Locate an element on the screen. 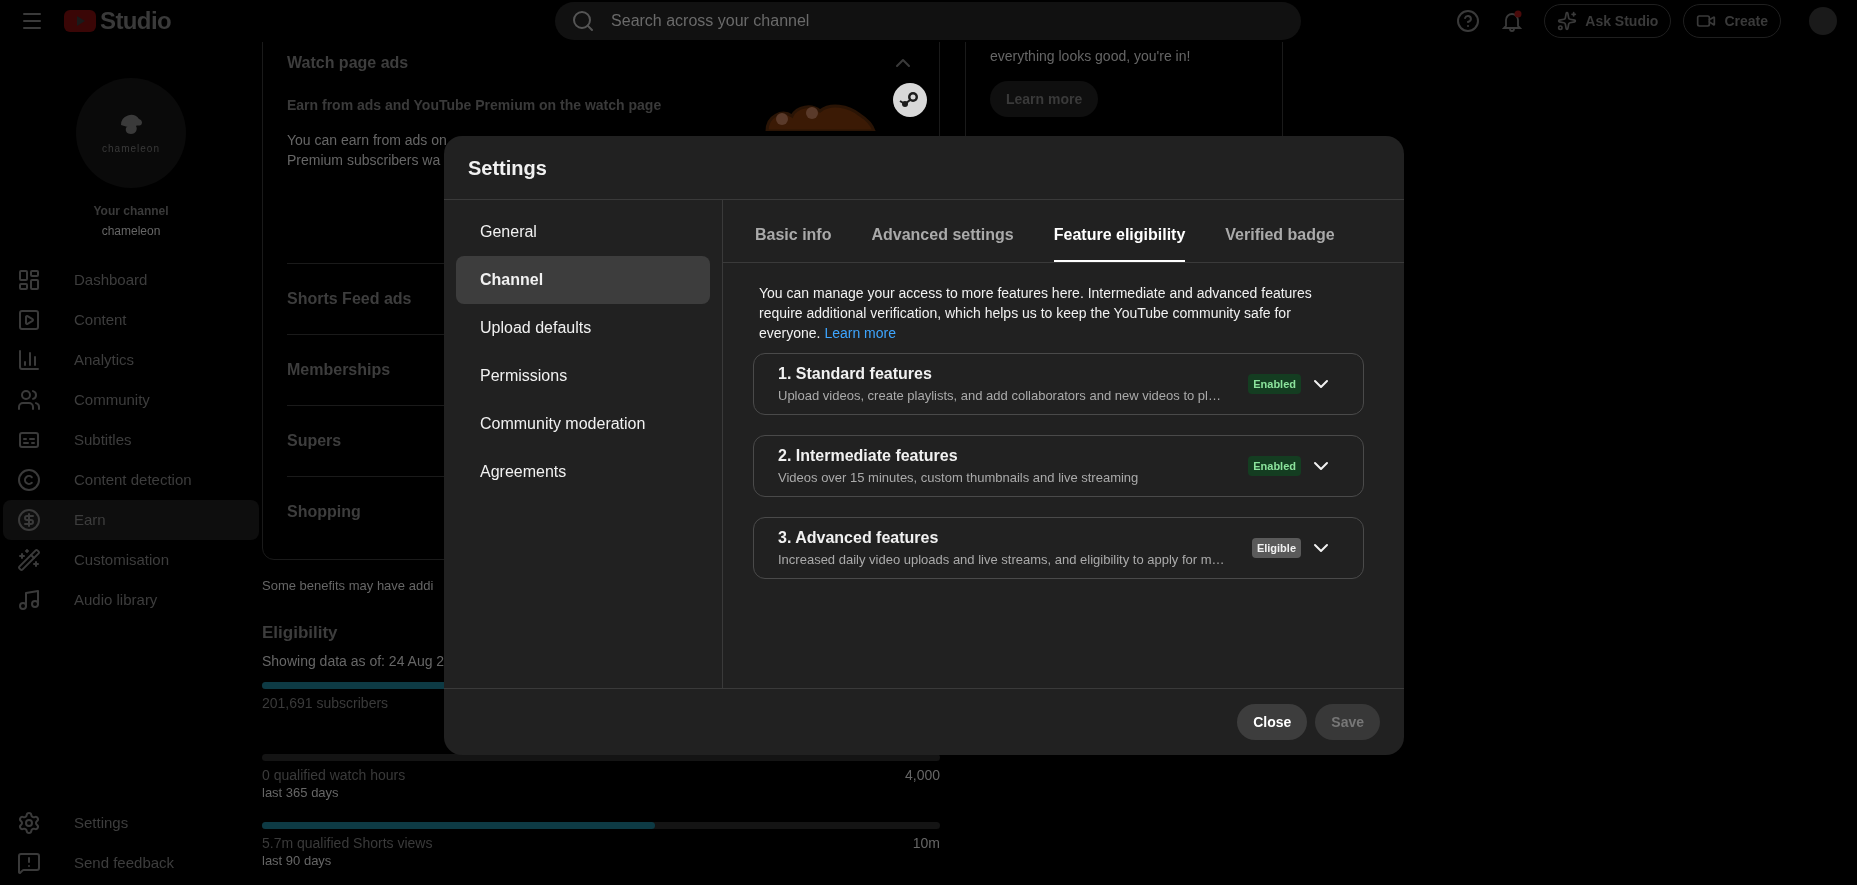 Image resolution: width=1857 pixels, height=885 pixels. section-subtitle: Earn from ads and YouTube Premium on the watch page is located at coordinates (475, 105).